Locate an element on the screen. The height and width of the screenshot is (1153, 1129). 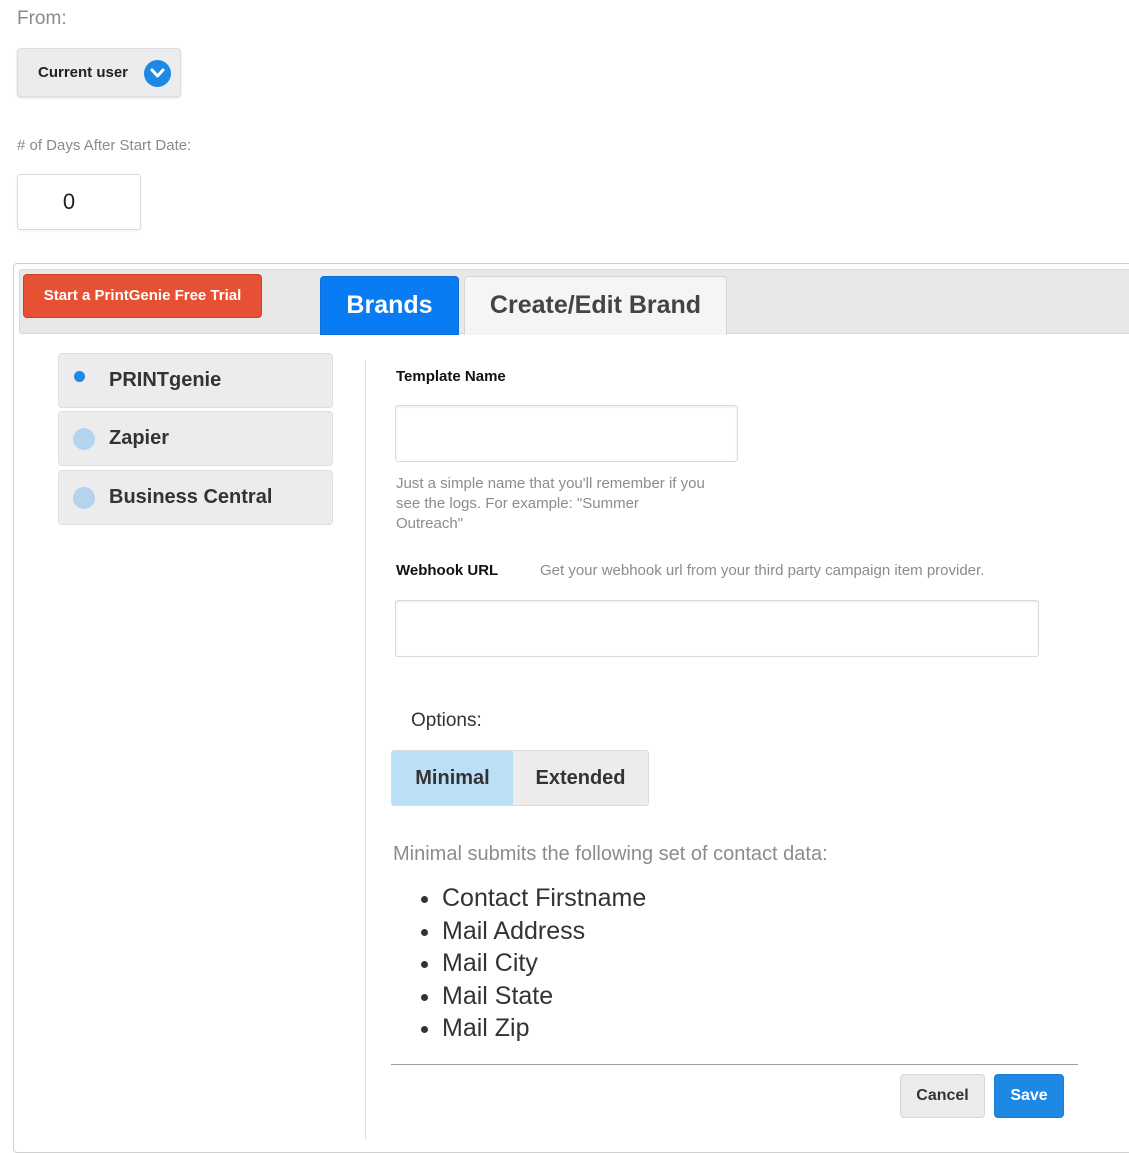
brand-item-zapier: Zapier is located at coordinates (195, 438).